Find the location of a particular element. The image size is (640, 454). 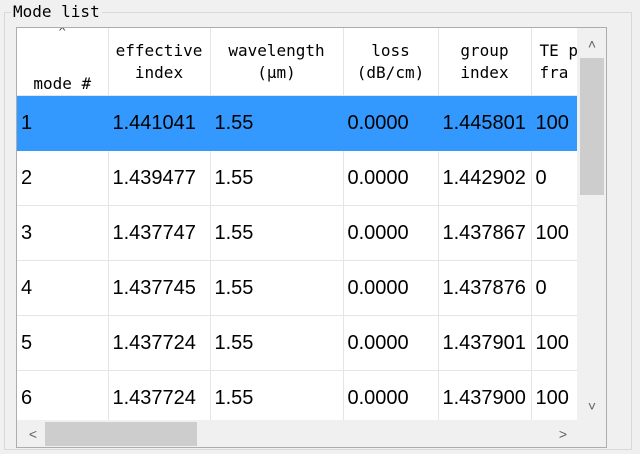

column-header-effective-index: effective index is located at coordinates (159, 62).